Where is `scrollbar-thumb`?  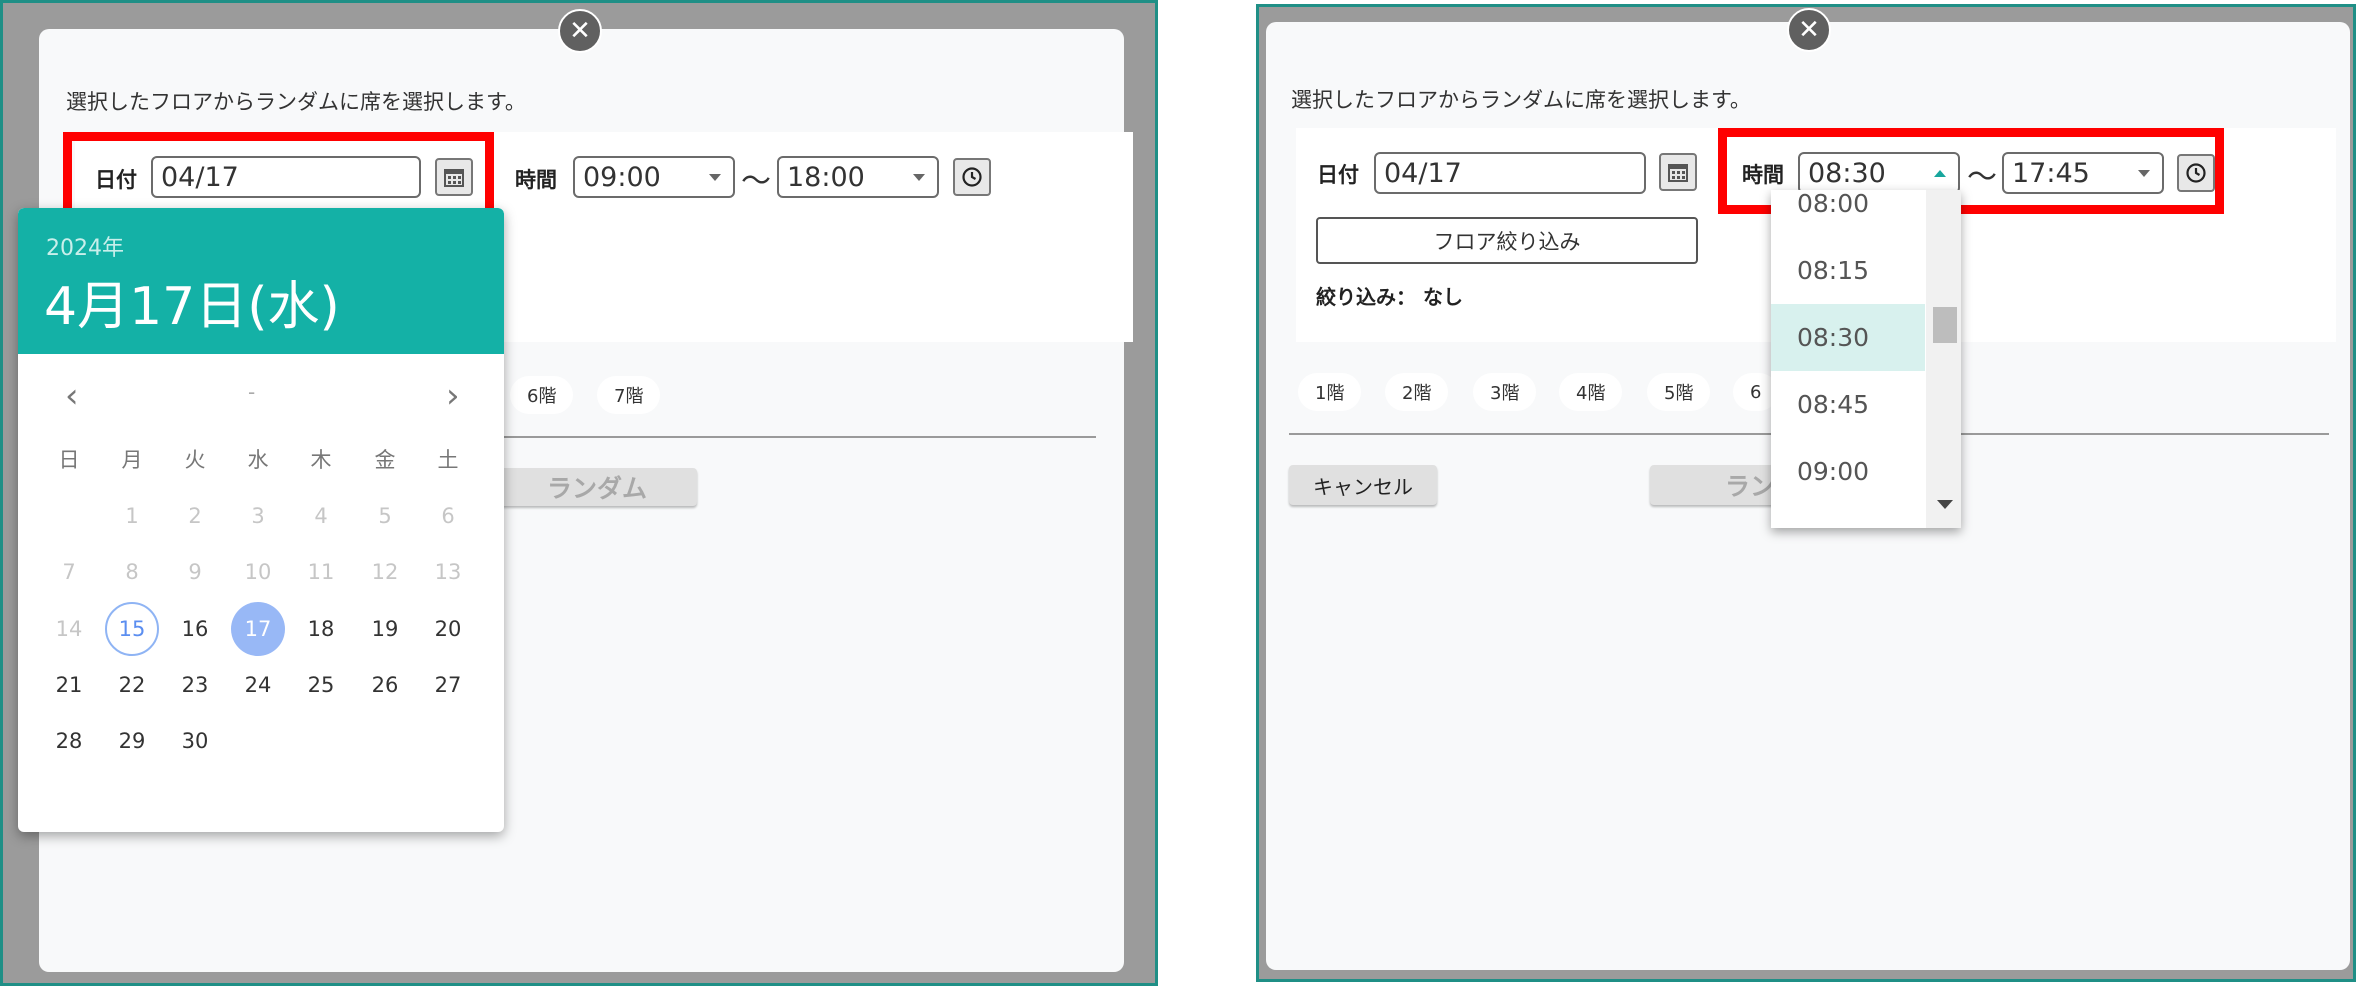
scrollbar-thumb is located at coordinates (1945, 325).